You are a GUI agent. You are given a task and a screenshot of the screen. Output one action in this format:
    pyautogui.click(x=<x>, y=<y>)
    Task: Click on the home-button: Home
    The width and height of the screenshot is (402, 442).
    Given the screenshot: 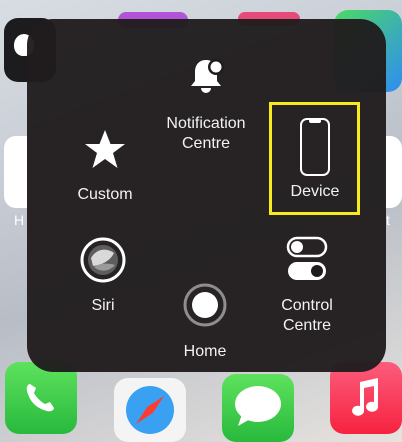 What is the action you would take?
    pyautogui.click(x=205, y=322)
    